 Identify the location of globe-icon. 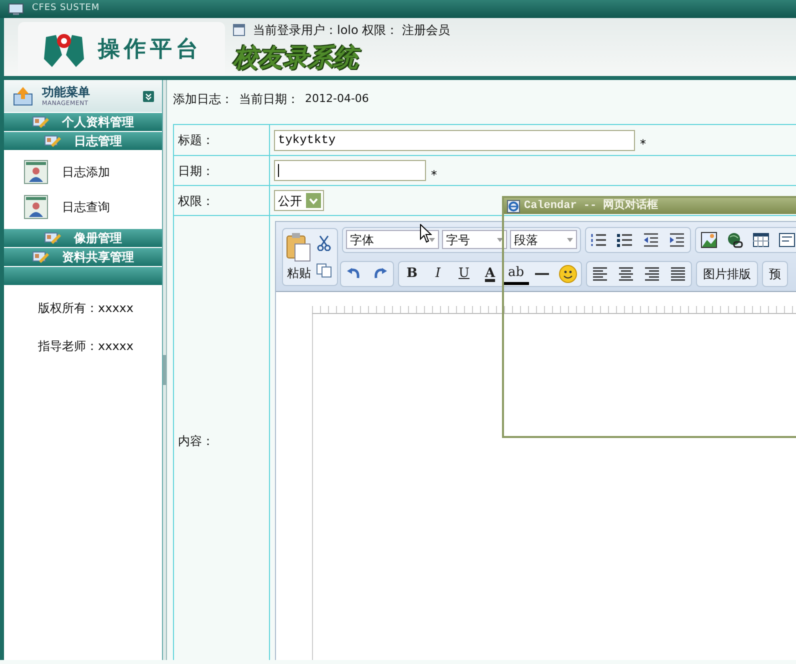
(735, 240).